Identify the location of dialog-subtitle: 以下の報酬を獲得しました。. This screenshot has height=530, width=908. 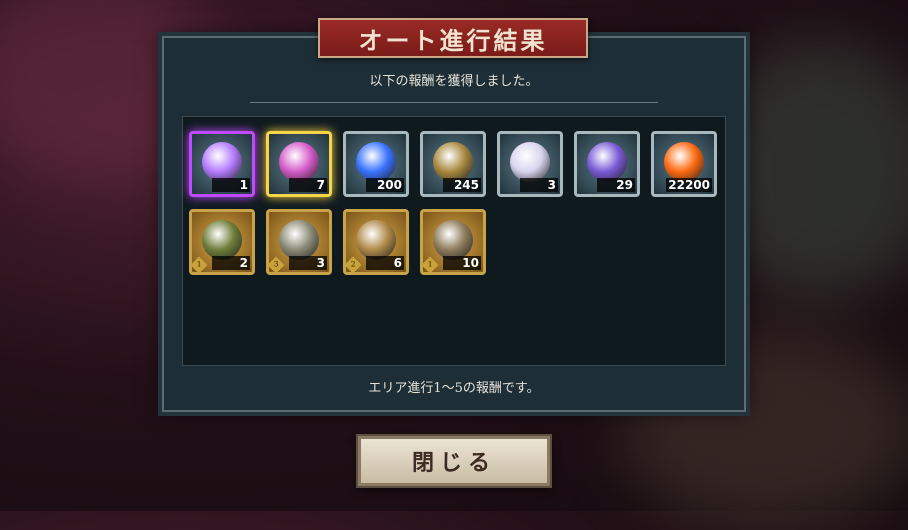
(454, 81).